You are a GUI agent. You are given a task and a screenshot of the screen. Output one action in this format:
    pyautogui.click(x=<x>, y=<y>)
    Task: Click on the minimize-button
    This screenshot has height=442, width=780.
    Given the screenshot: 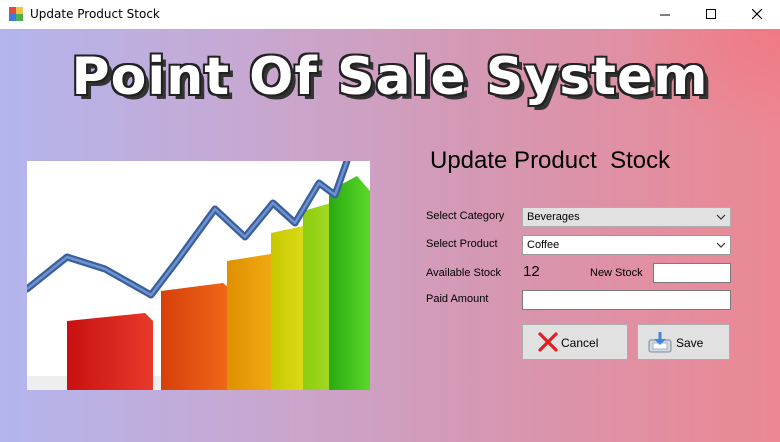 What is the action you would take?
    pyautogui.click(x=665, y=14)
    